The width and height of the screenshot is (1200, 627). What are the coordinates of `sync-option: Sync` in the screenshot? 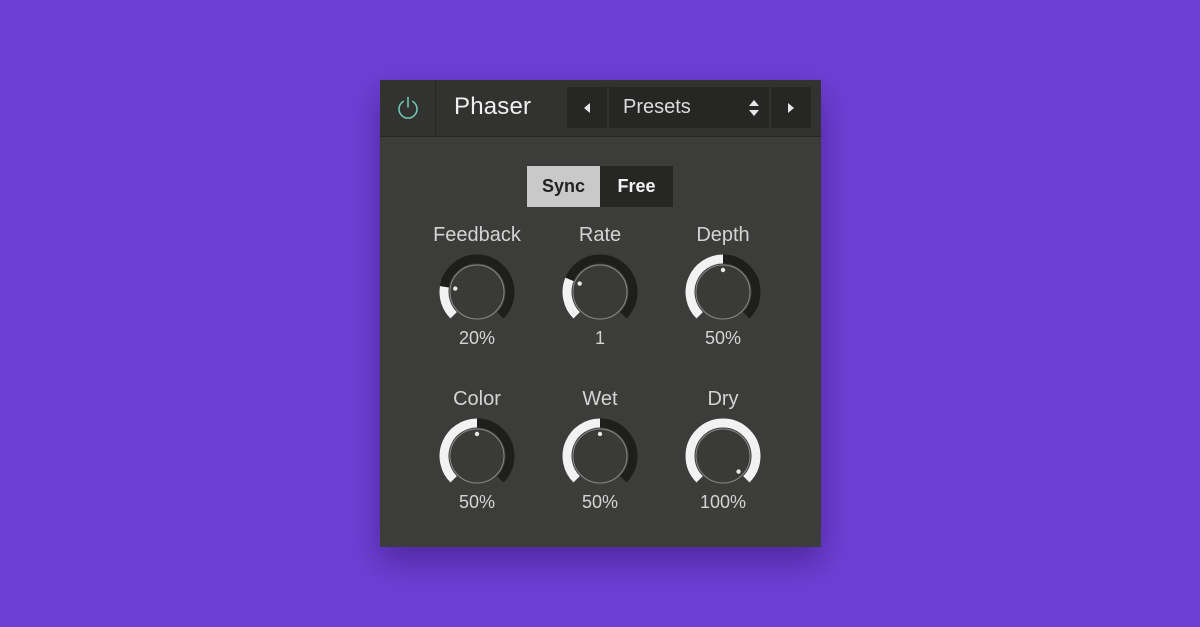 It's located at (563, 186).